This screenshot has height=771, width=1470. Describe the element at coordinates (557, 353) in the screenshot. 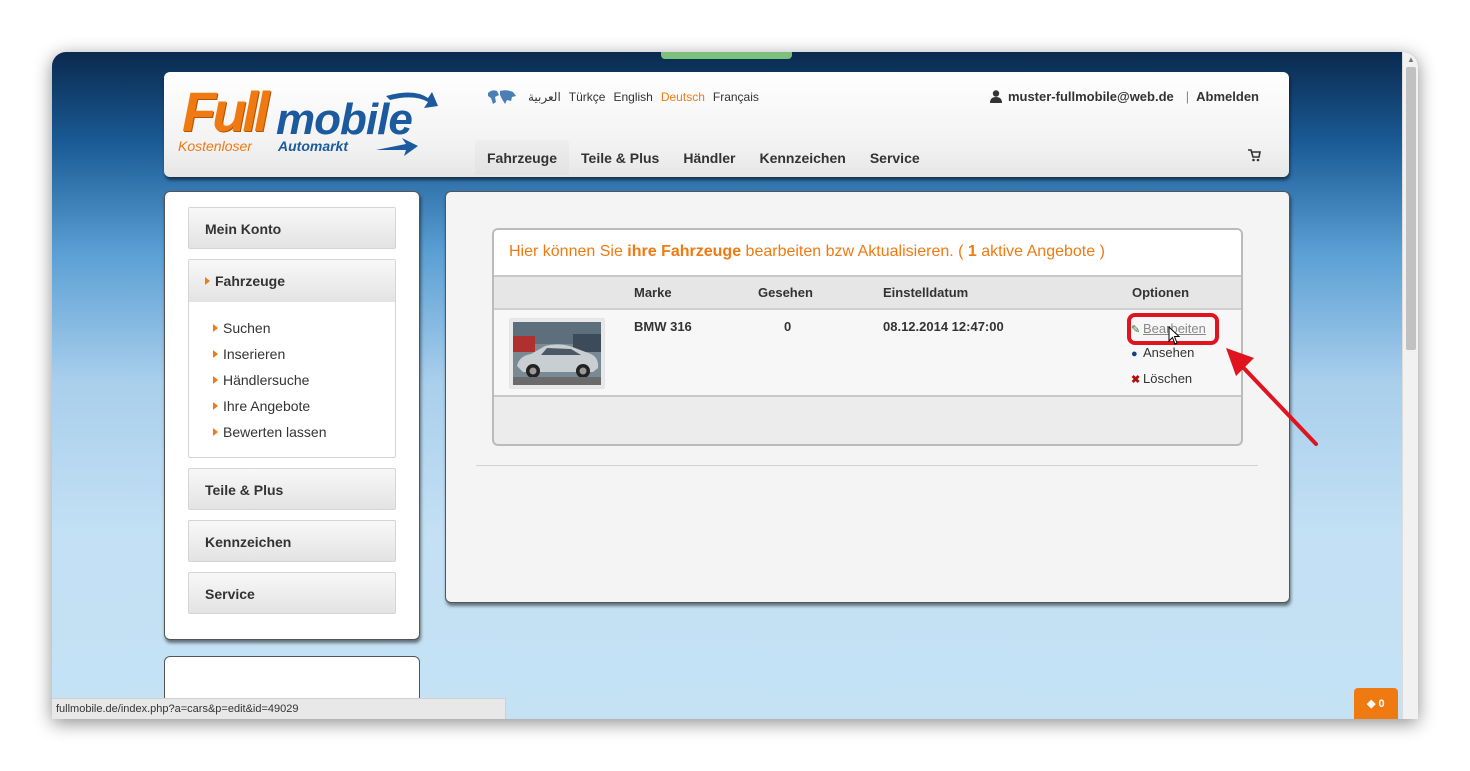

I see `vehicle-thumbnail` at that location.